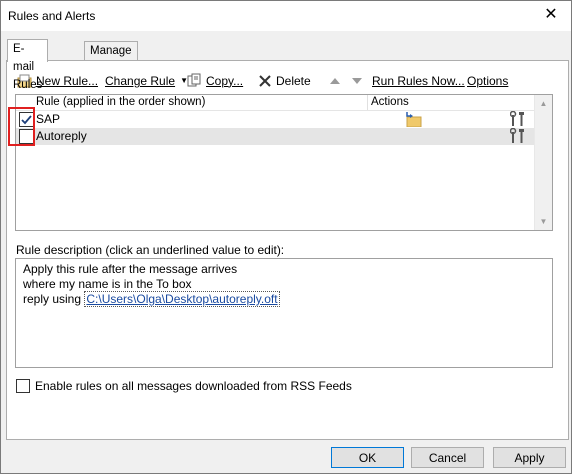  I want to click on options-label: Options, so click(488, 81).